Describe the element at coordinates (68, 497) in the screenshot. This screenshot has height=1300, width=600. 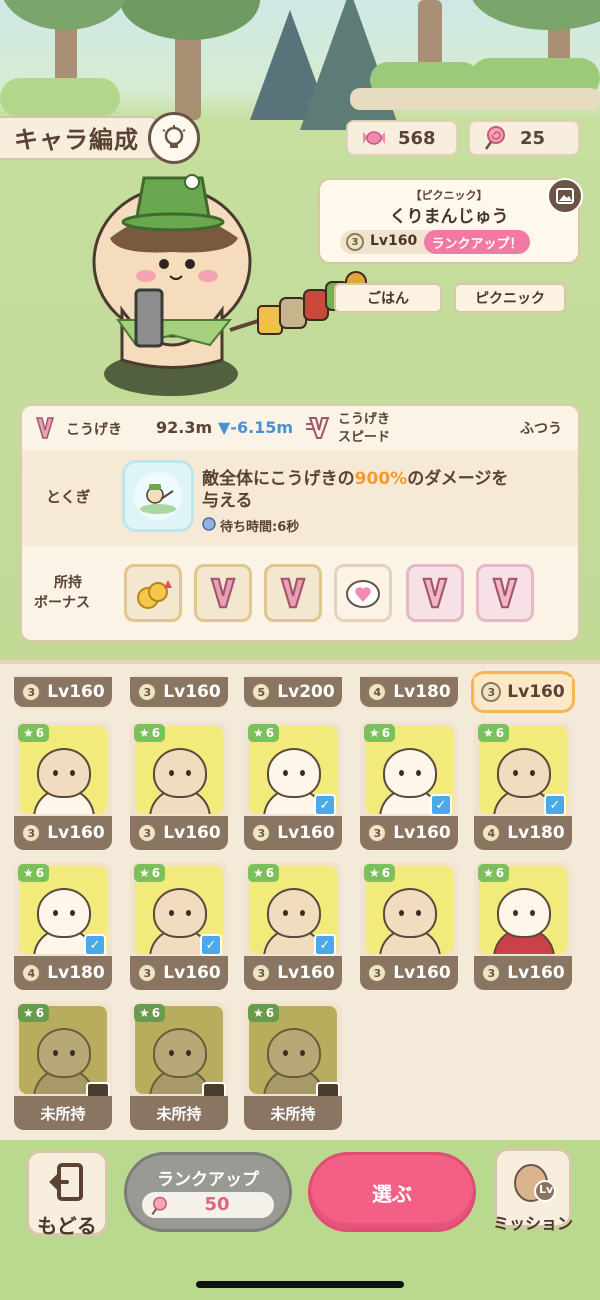
I see `skill-label: とくぎ` at that location.